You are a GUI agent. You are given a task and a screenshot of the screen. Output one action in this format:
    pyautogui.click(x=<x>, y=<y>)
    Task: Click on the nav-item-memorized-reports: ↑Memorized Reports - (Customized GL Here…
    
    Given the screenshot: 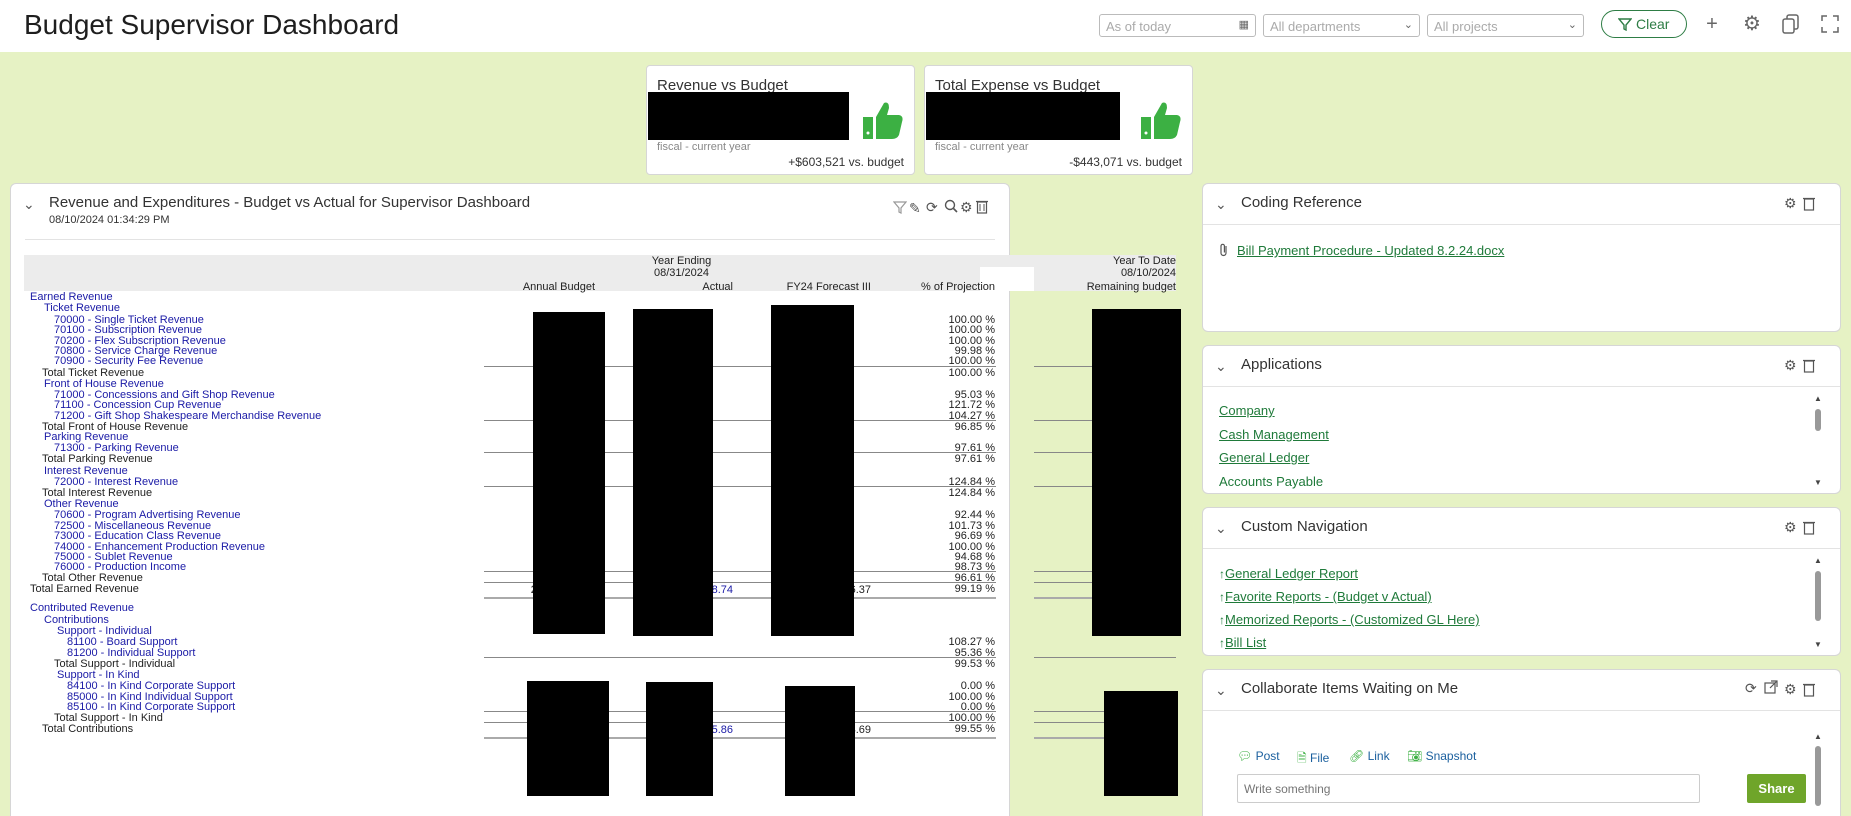 What is the action you would take?
    pyautogui.click(x=1349, y=619)
    